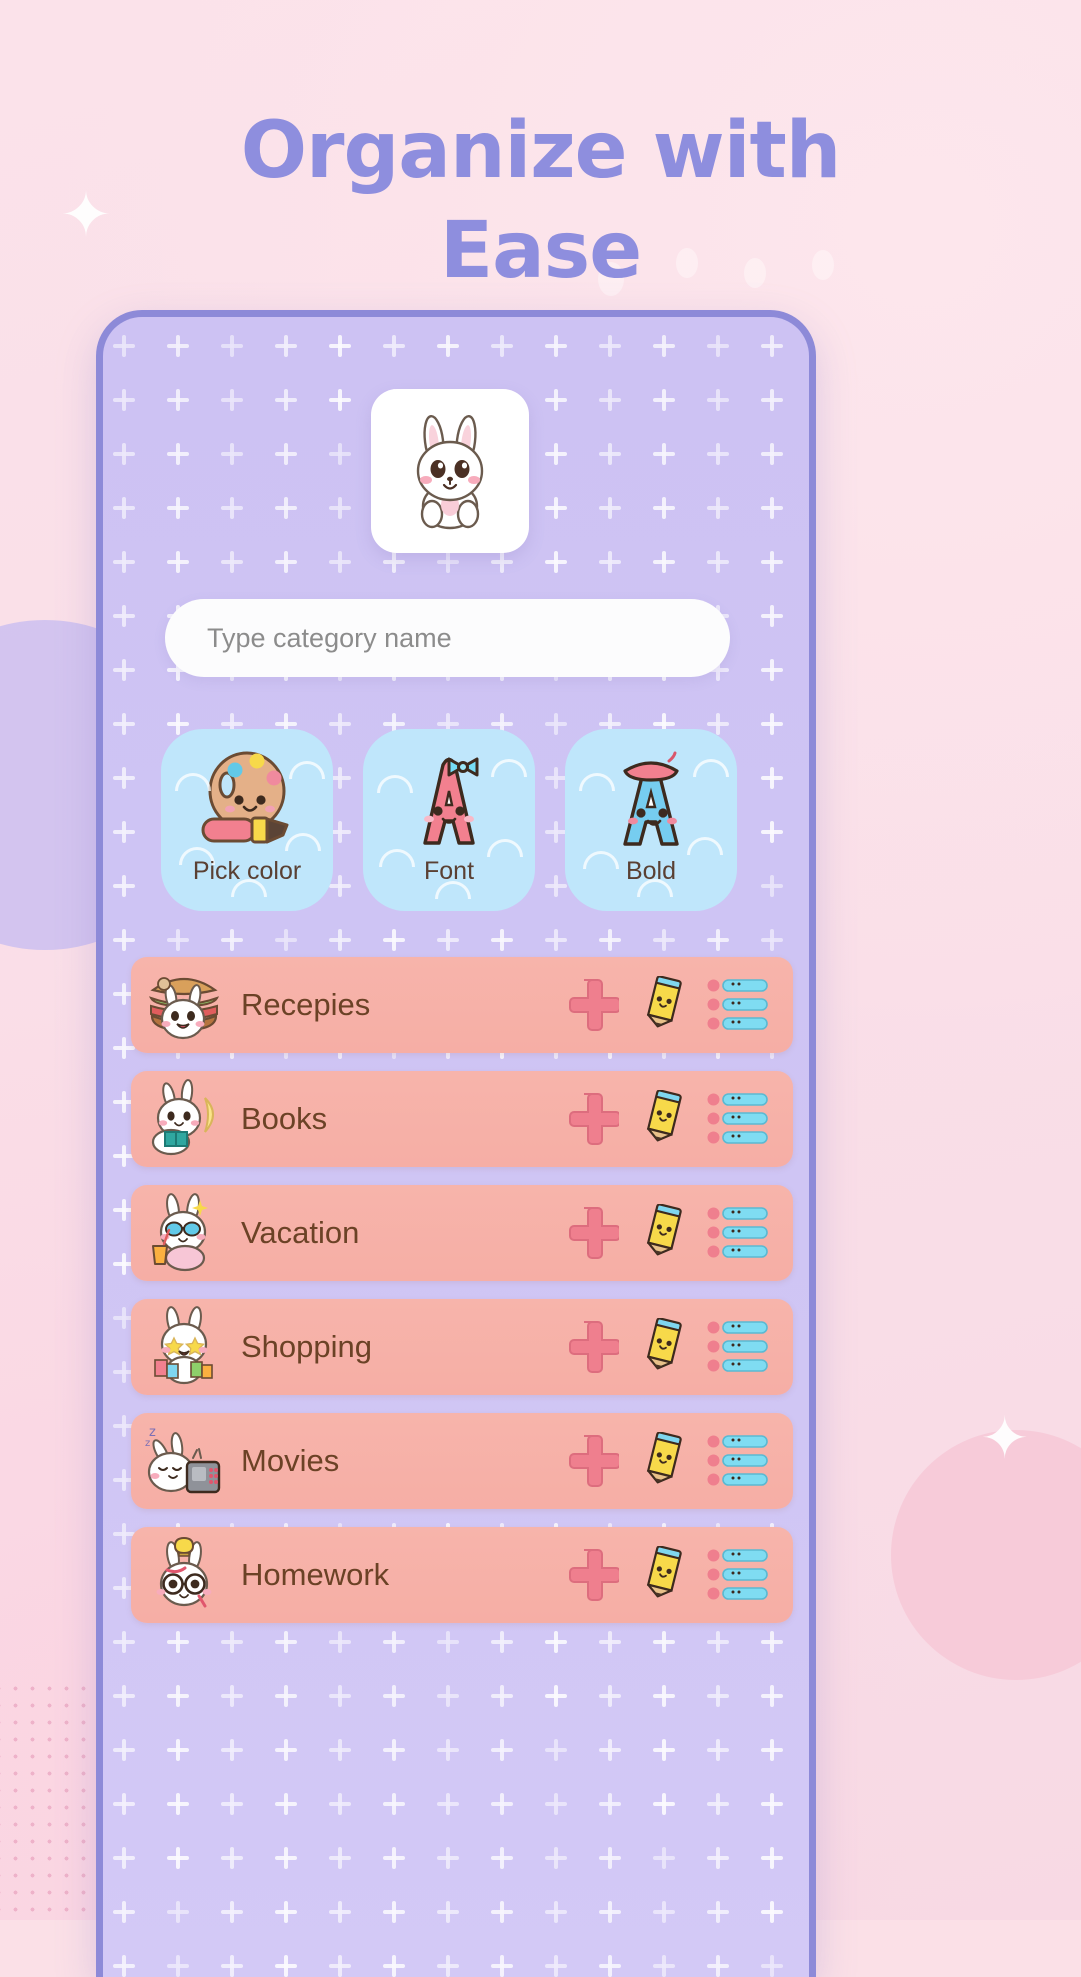 This screenshot has width=1081, height=1977. I want to click on category-name: Recepies, so click(306, 1004).